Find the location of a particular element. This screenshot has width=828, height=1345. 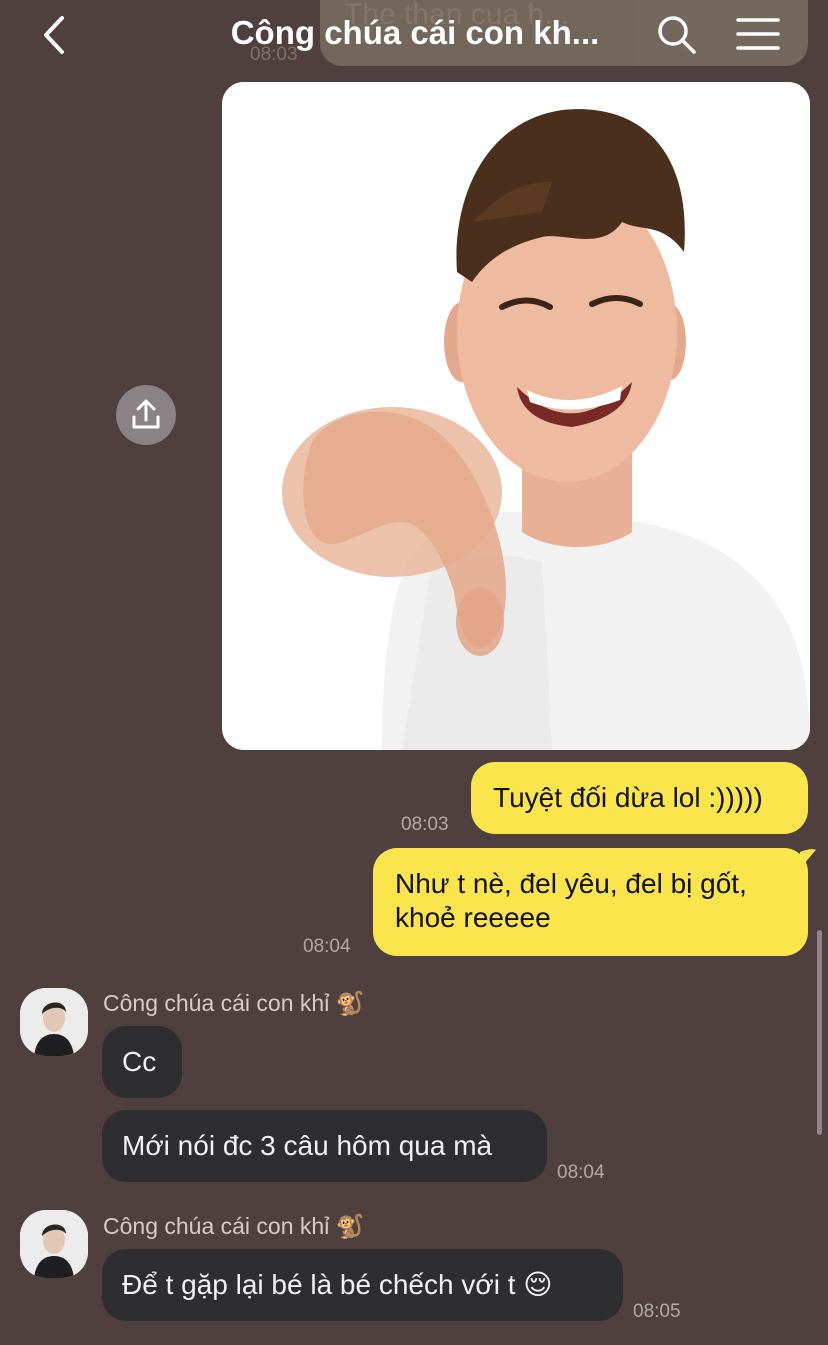

sent-message-text: Tuyệt đối dừa lol :))))) is located at coordinates (628, 797).